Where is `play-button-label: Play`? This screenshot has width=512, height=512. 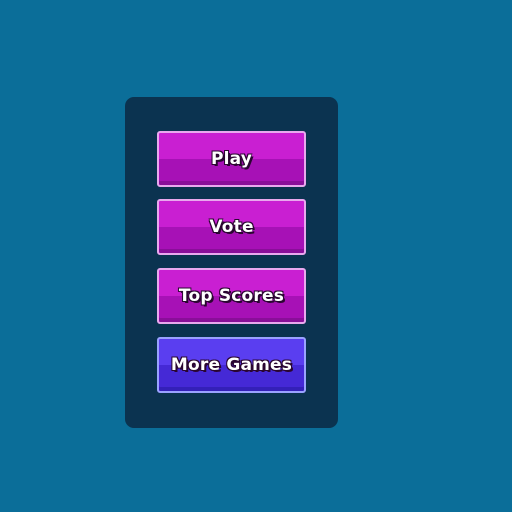
play-button-label: Play is located at coordinates (231, 159).